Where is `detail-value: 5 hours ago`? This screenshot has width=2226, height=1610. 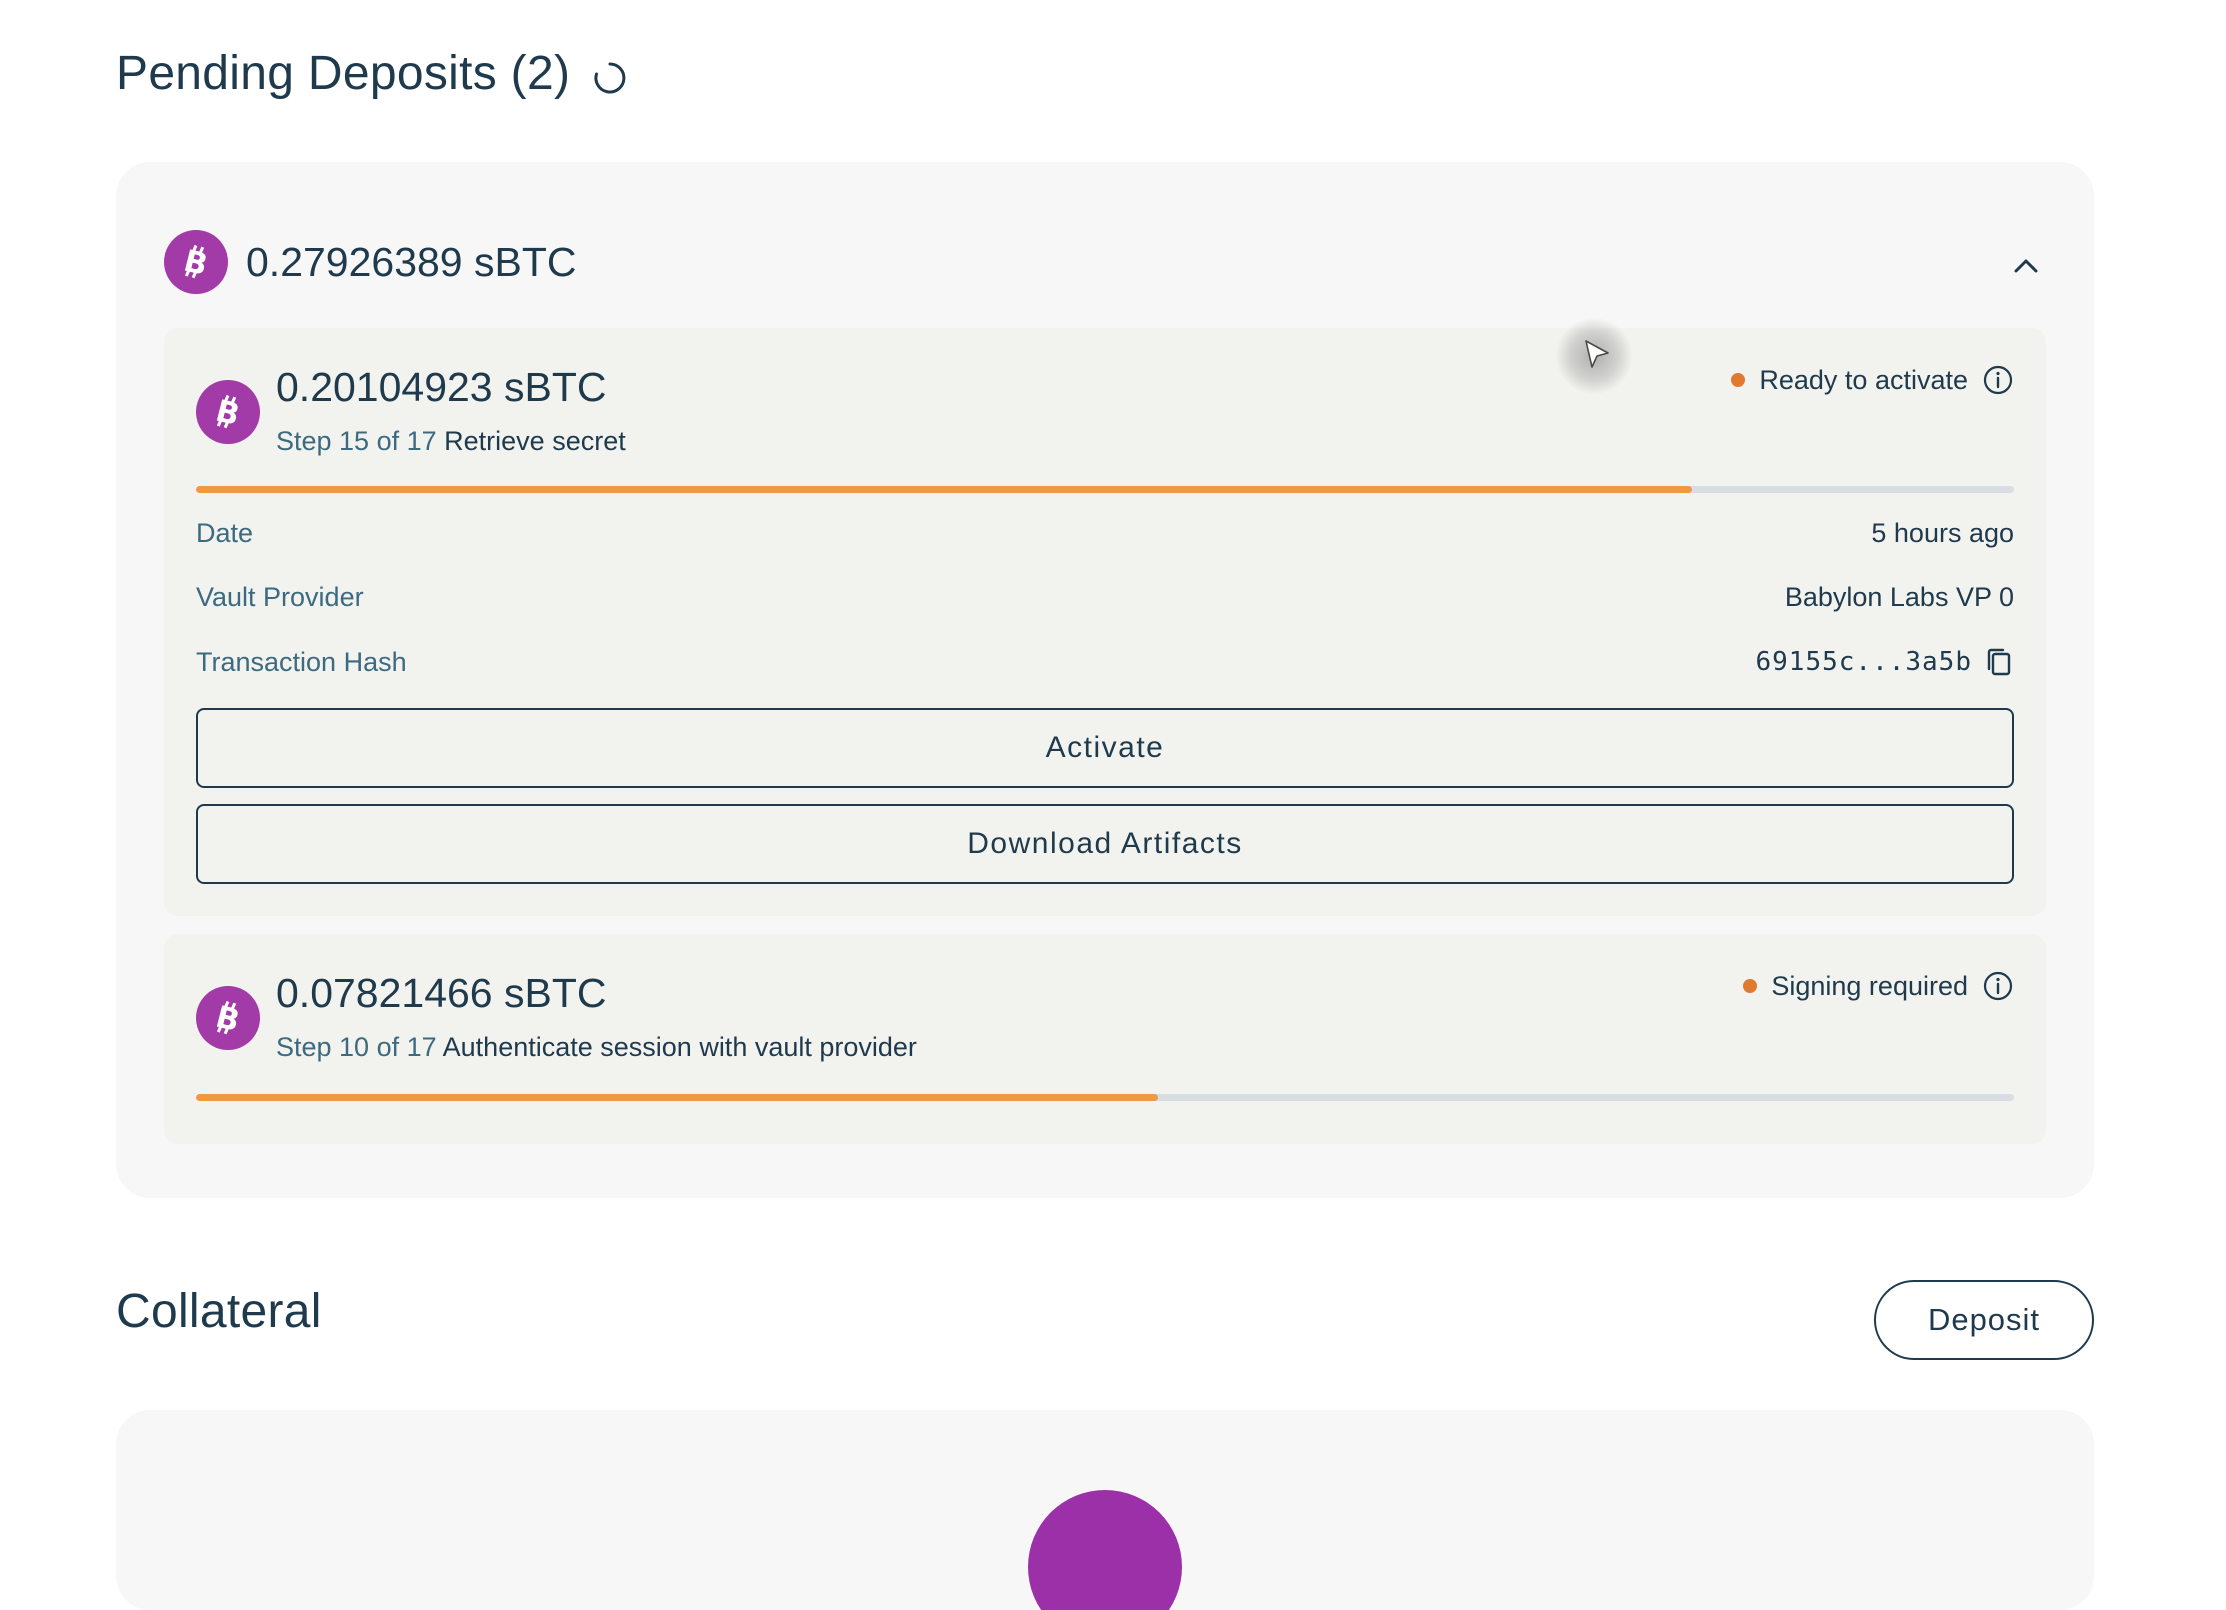
detail-value: 5 hours ago is located at coordinates (1942, 533).